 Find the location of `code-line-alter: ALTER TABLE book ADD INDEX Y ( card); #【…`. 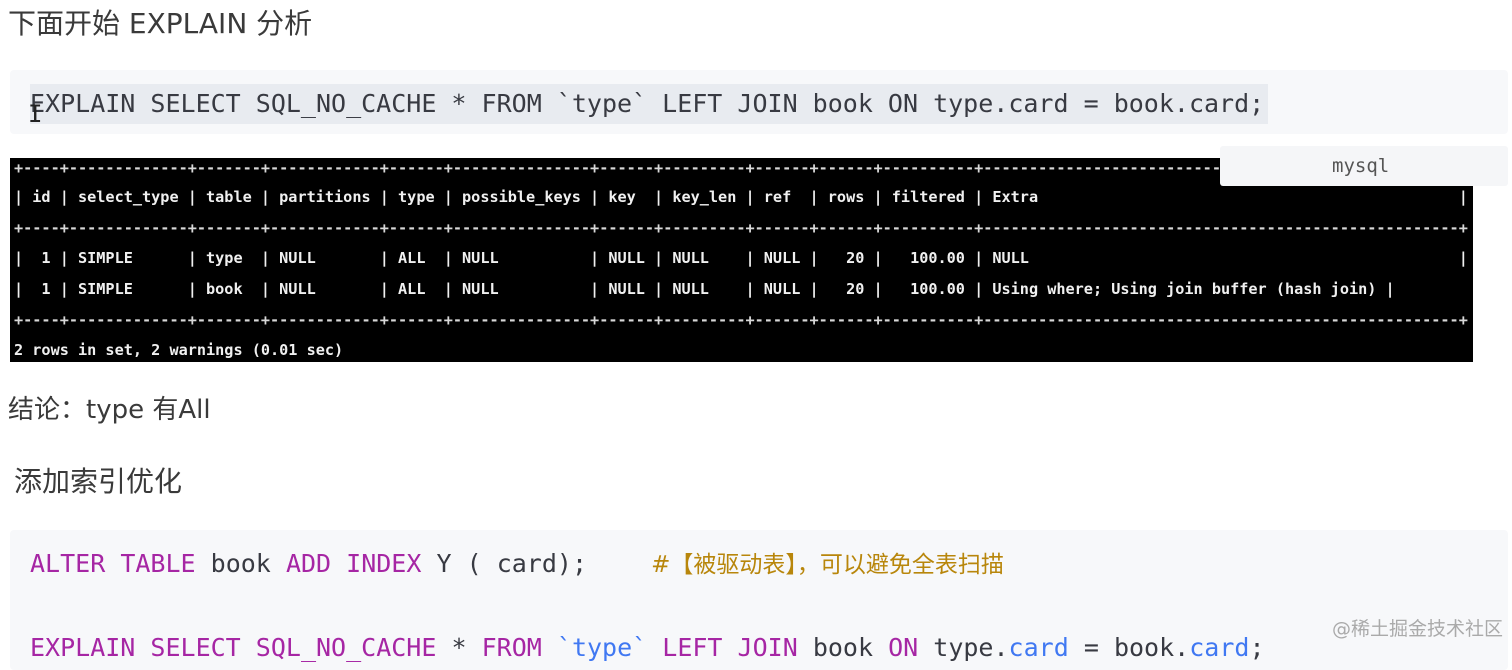

code-line-alter: ALTER TABLE book ADD INDEX Y ( card); #【… is located at coordinates (517, 564).